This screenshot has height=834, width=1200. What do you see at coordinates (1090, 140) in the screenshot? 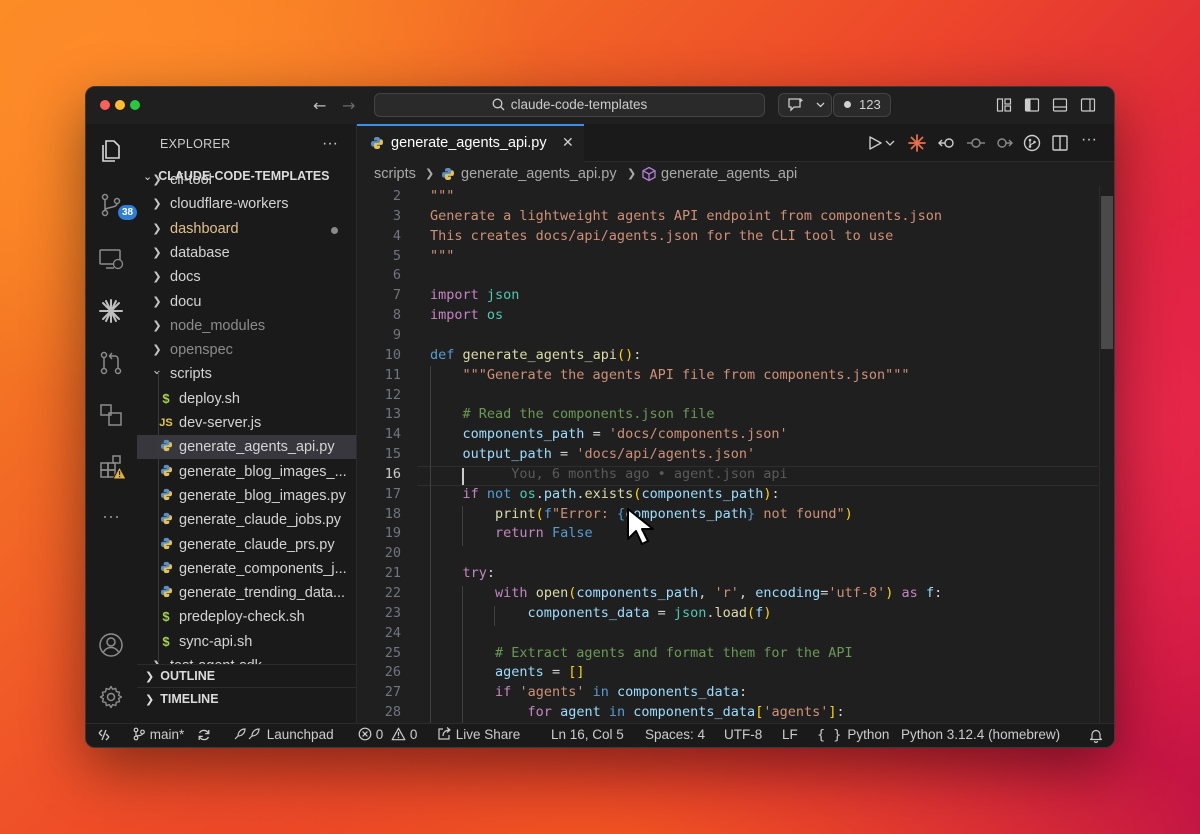
I see `editor-more-actions-icon: ···` at bounding box center [1090, 140].